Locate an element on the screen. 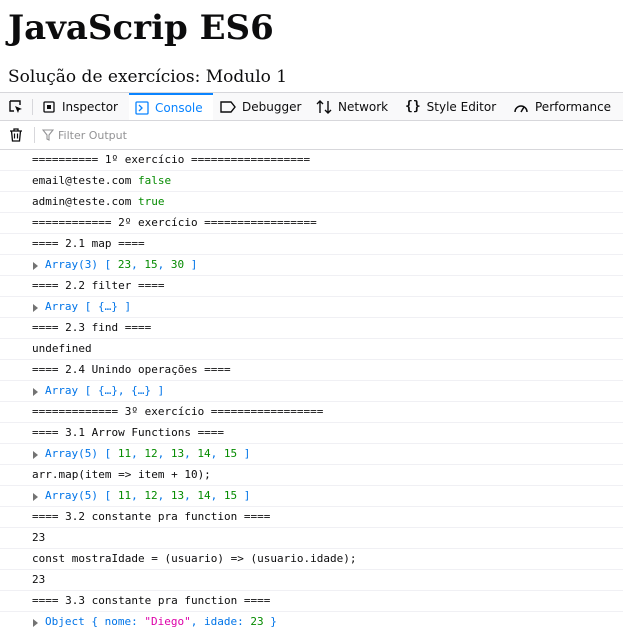  console-message: ==== 2.4 Unindo operações ==== is located at coordinates (311, 370).